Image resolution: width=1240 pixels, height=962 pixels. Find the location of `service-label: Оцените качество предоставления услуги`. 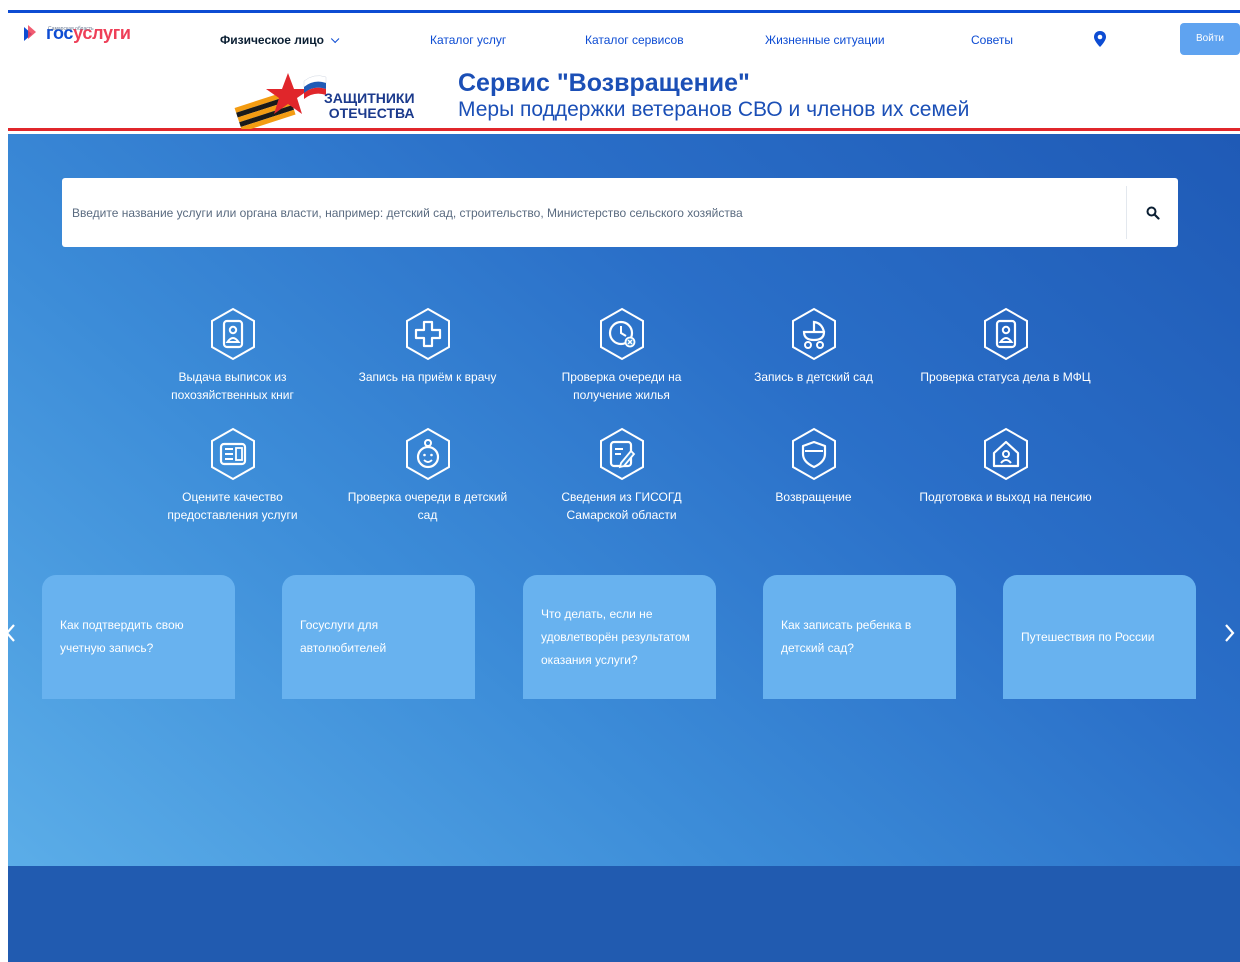

service-label: Оцените качество предоставления услуги is located at coordinates (232, 506).